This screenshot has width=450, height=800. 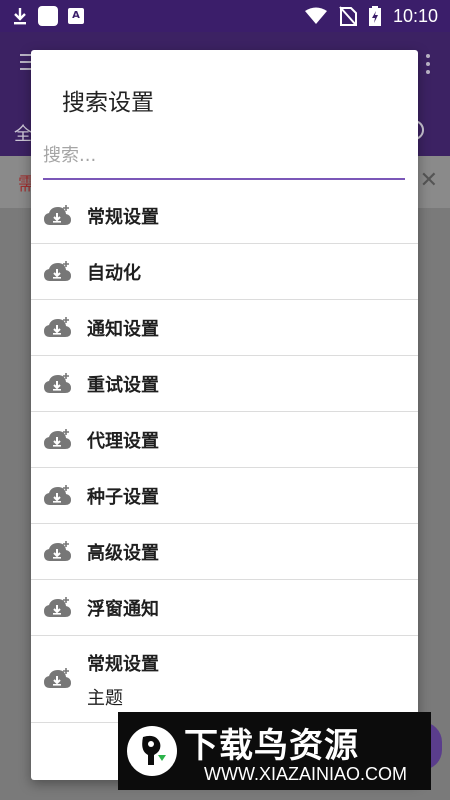 What do you see at coordinates (23, 134) in the screenshot?
I see `tab-peek: 全` at bounding box center [23, 134].